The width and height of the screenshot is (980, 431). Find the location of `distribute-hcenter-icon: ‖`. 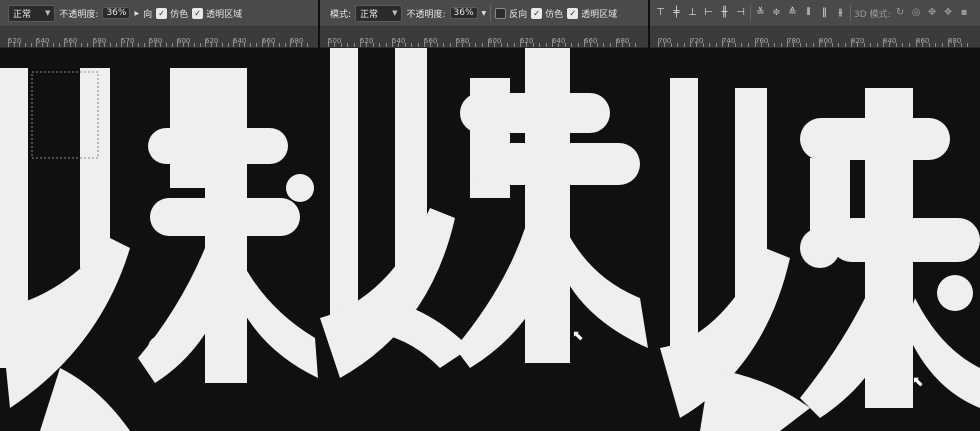

distribute-hcenter-icon: ‖ is located at coordinates (824, 13).